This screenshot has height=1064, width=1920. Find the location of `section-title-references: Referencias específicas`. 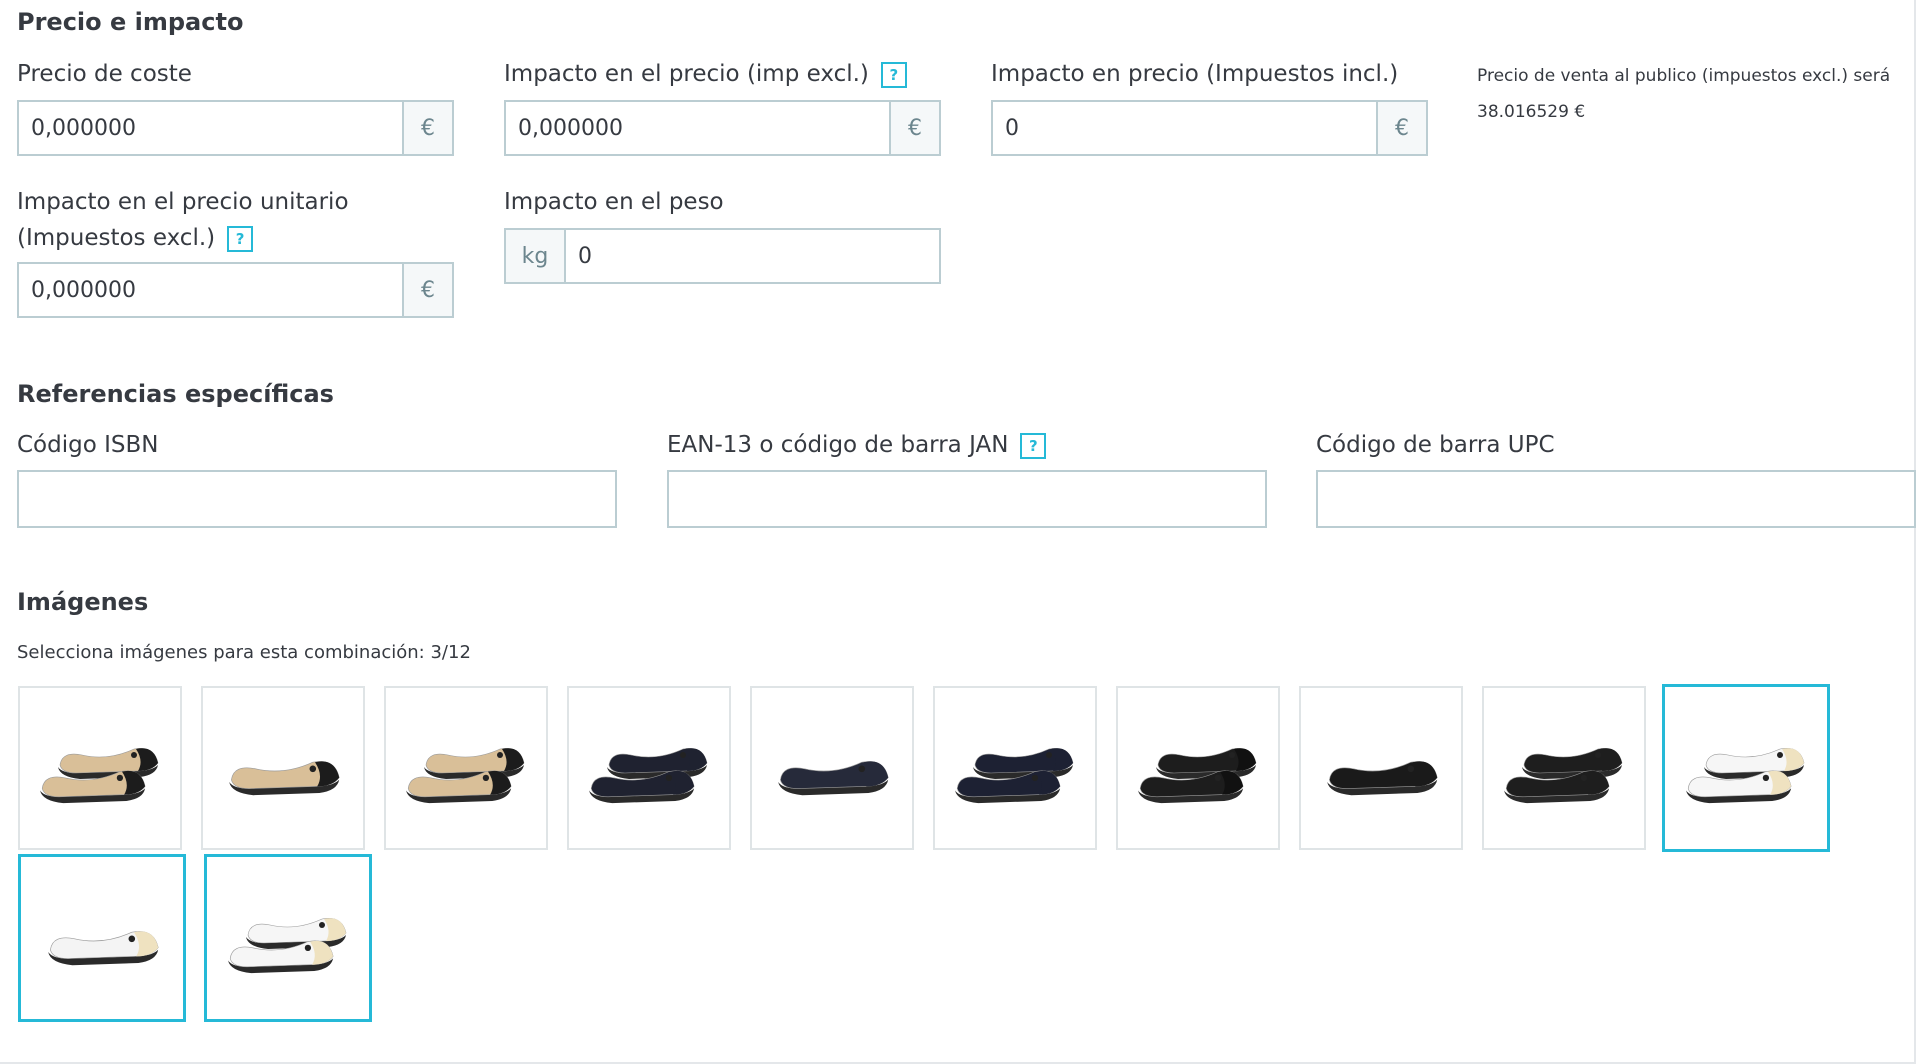

section-title-references: Referencias específicas is located at coordinates (175, 394).